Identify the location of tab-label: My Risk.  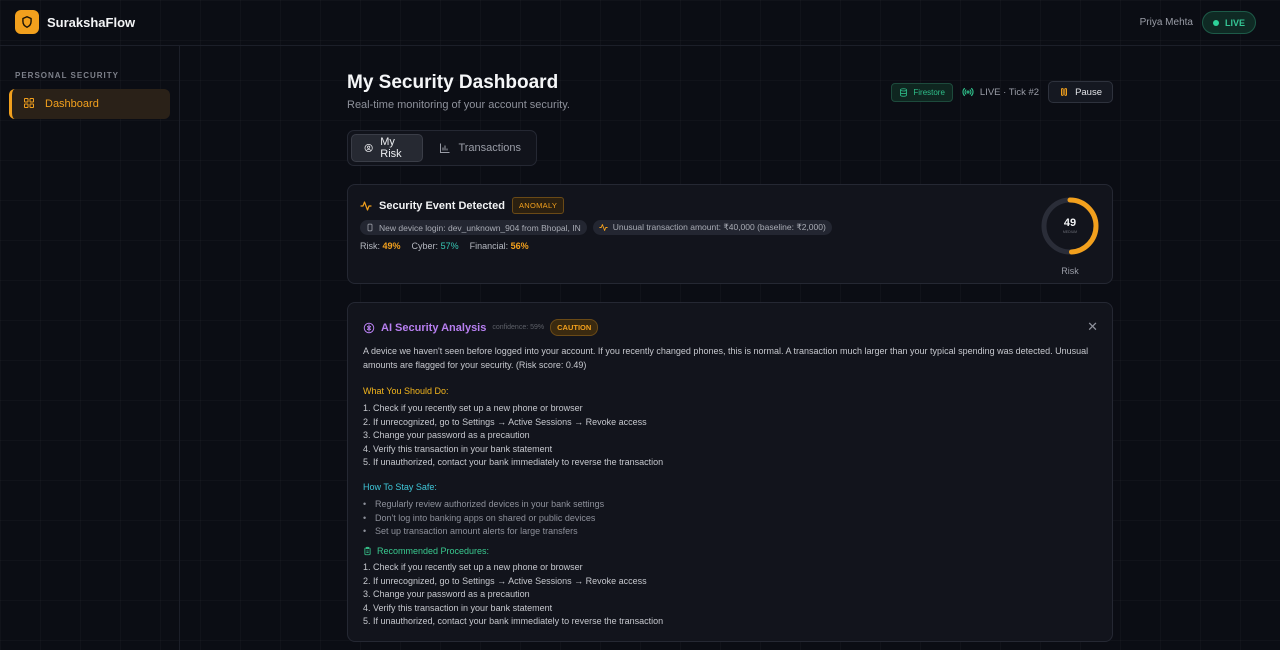
(391, 148).